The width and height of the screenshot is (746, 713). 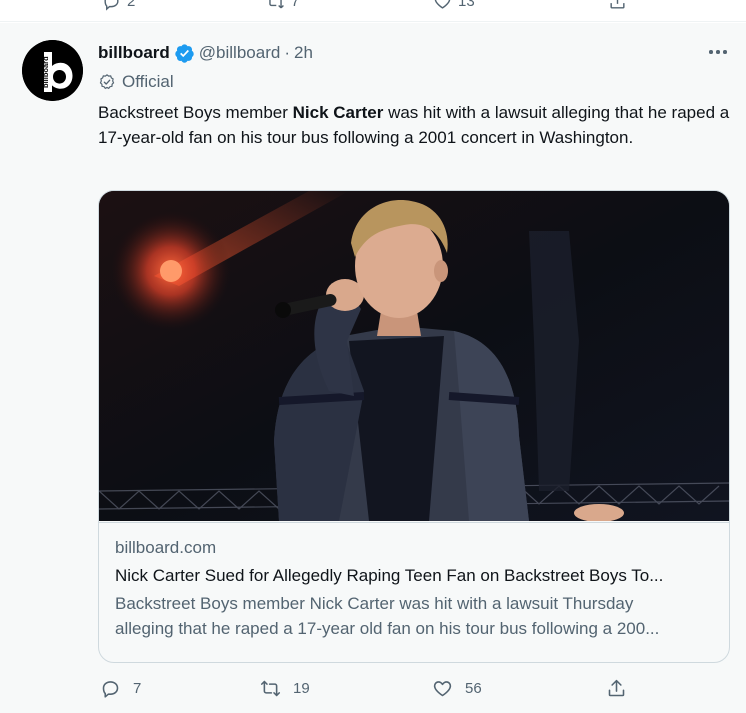 I want to click on share-button, so click(x=616, y=688).